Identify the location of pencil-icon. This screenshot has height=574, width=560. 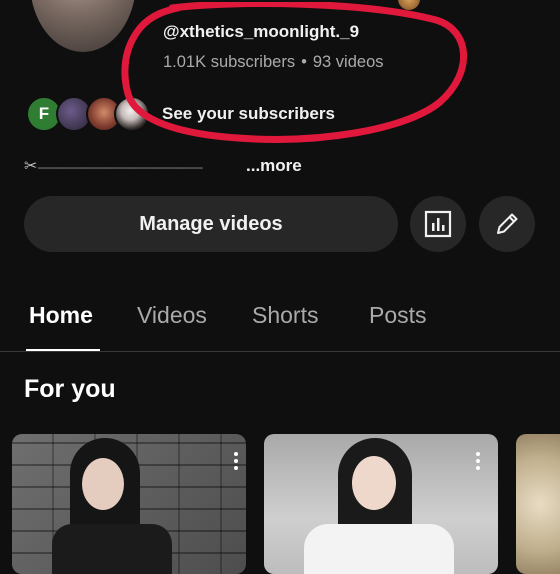
(507, 223).